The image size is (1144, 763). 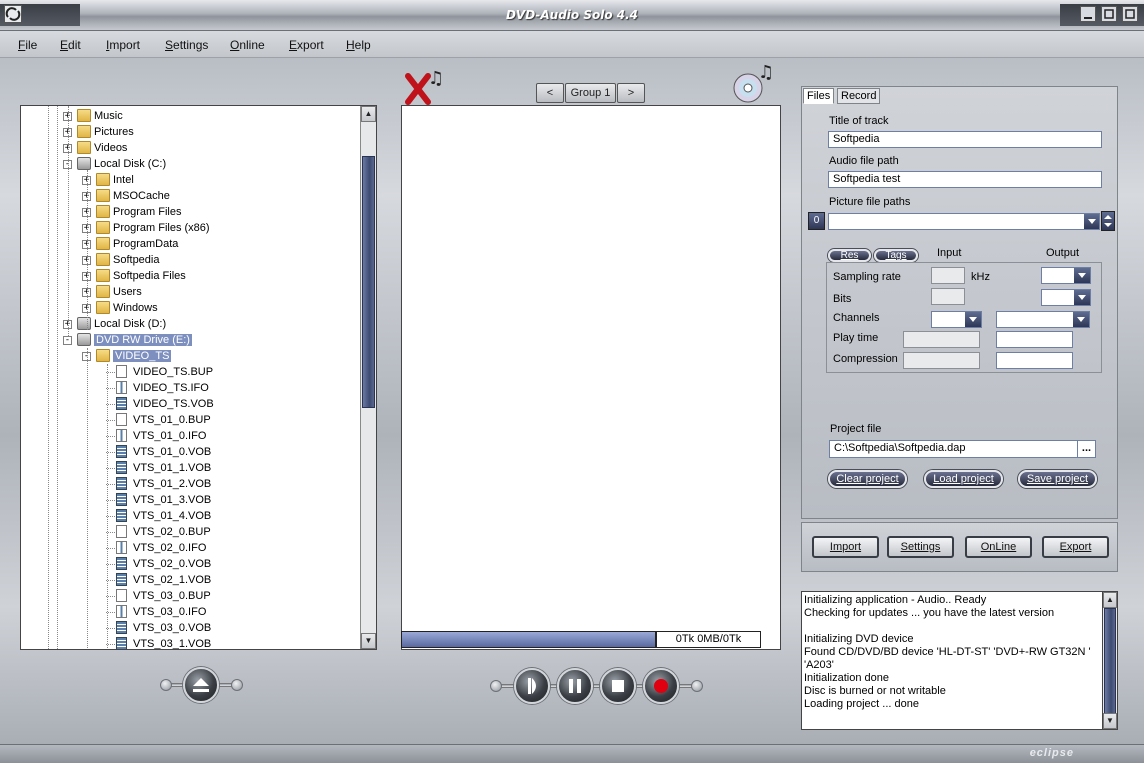 What do you see at coordinates (956, 319) in the screenshot?
I see `channels-input-combo` at bounding box center [956, 319].